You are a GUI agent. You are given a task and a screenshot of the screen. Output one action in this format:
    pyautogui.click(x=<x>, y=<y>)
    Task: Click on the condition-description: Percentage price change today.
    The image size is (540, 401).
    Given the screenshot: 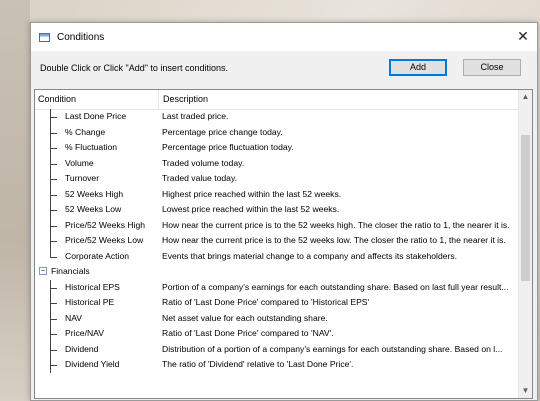 What is the action you would take?
    pyautogui.click(x=222, y=131)
    